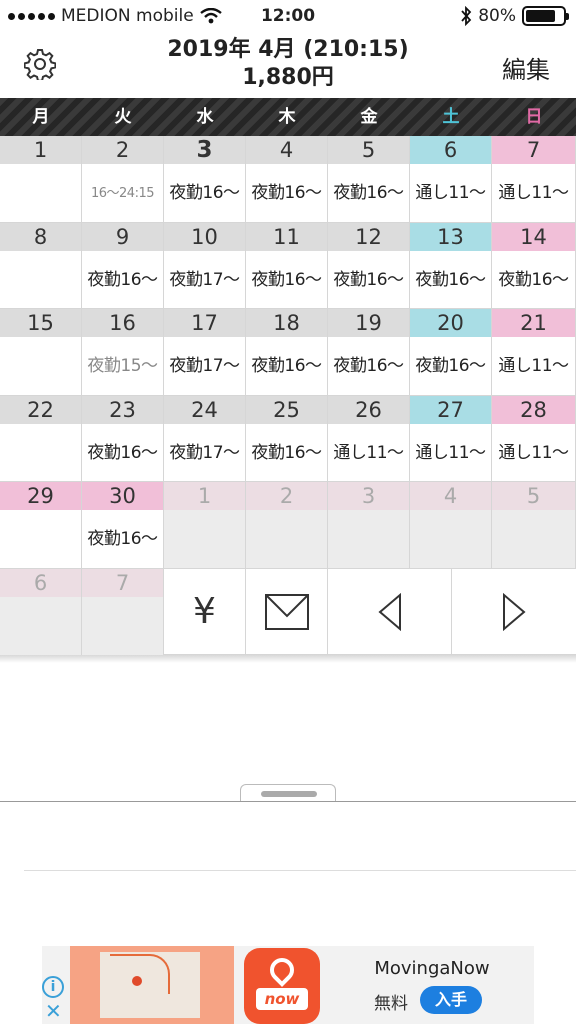 The height and width of the screenshot is (1024, 576). I want to click on location-pin-icon, so click(282, 970).